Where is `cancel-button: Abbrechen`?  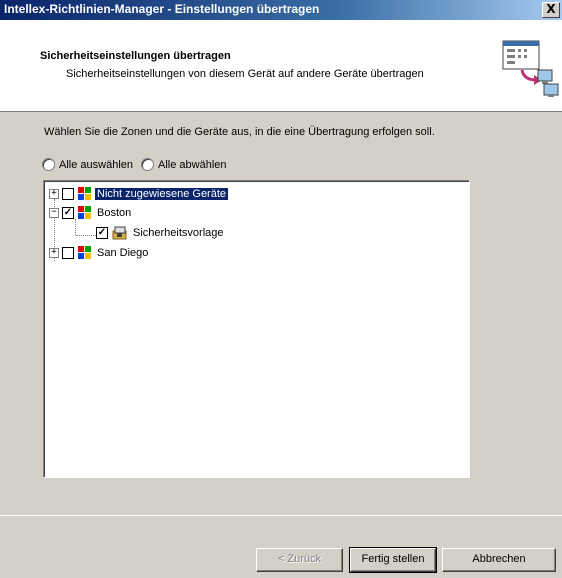 cancel-button: Abbrechen is located at coordinates (499, 560).